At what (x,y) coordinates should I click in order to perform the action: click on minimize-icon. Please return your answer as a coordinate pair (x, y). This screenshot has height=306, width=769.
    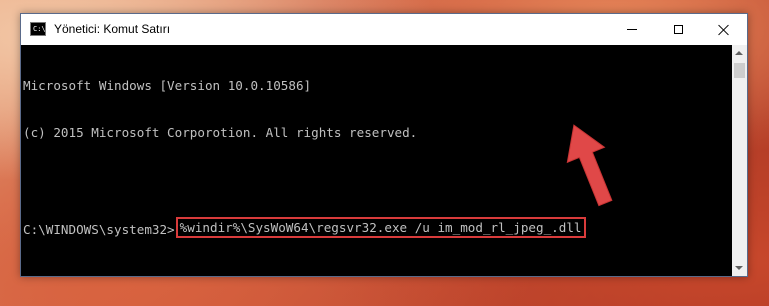
    Looking at the image, I should click on (632, 29).